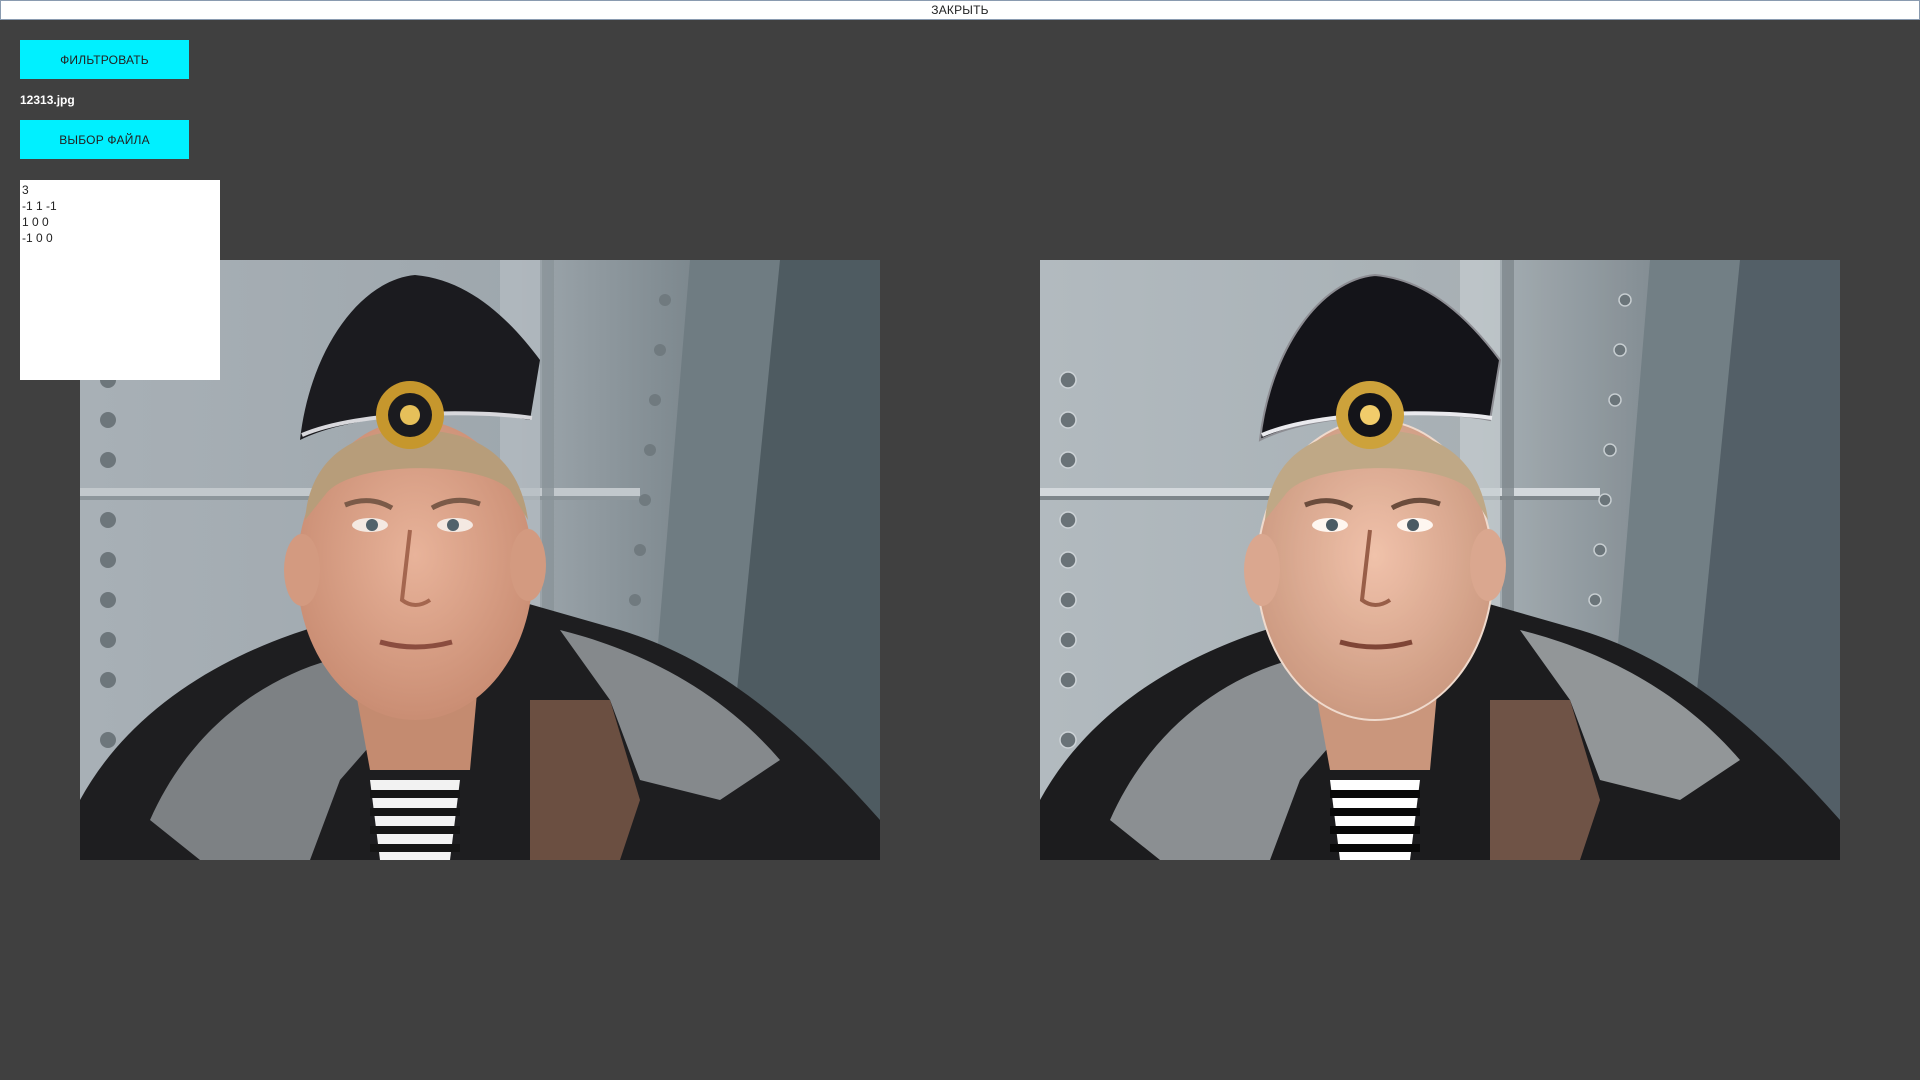 The image size is (1920, 1080). Describe the element at coordinates (960, 10) in the screenshot. I see `close-button: ЗАКРЫТЬ` at that location.